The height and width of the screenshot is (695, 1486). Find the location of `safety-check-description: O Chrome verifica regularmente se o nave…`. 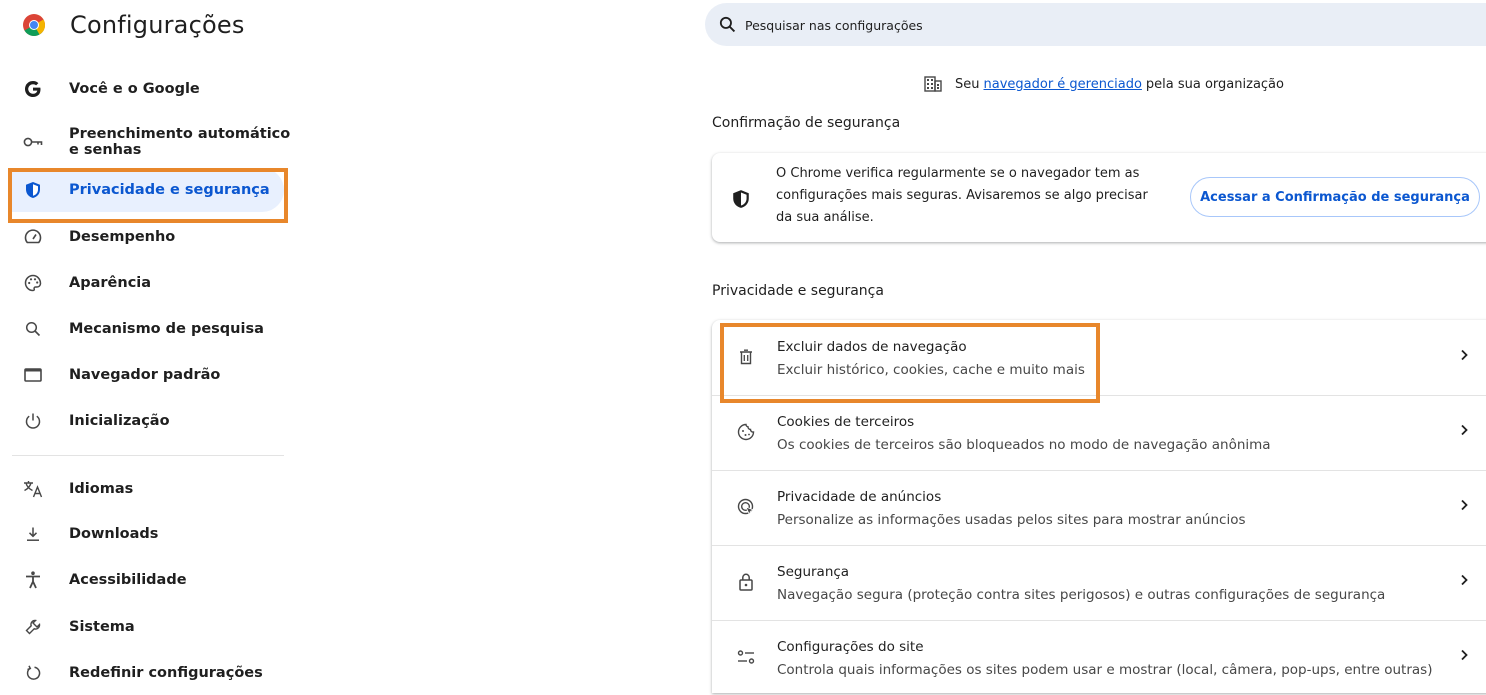

safety-check-description: O Chrome verifica regularmente se o nave… is located at coordinates (962, 195).